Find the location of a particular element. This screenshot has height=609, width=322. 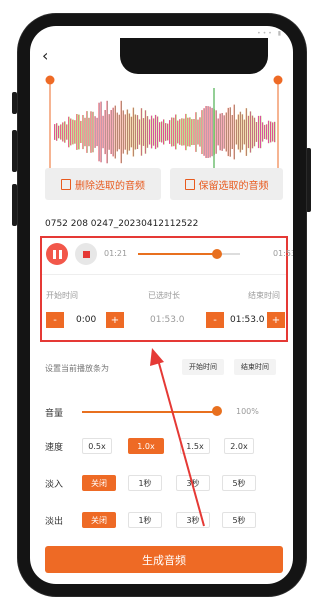

status-bar-icons: ••• ▮ is located at coordinates (270, 33).